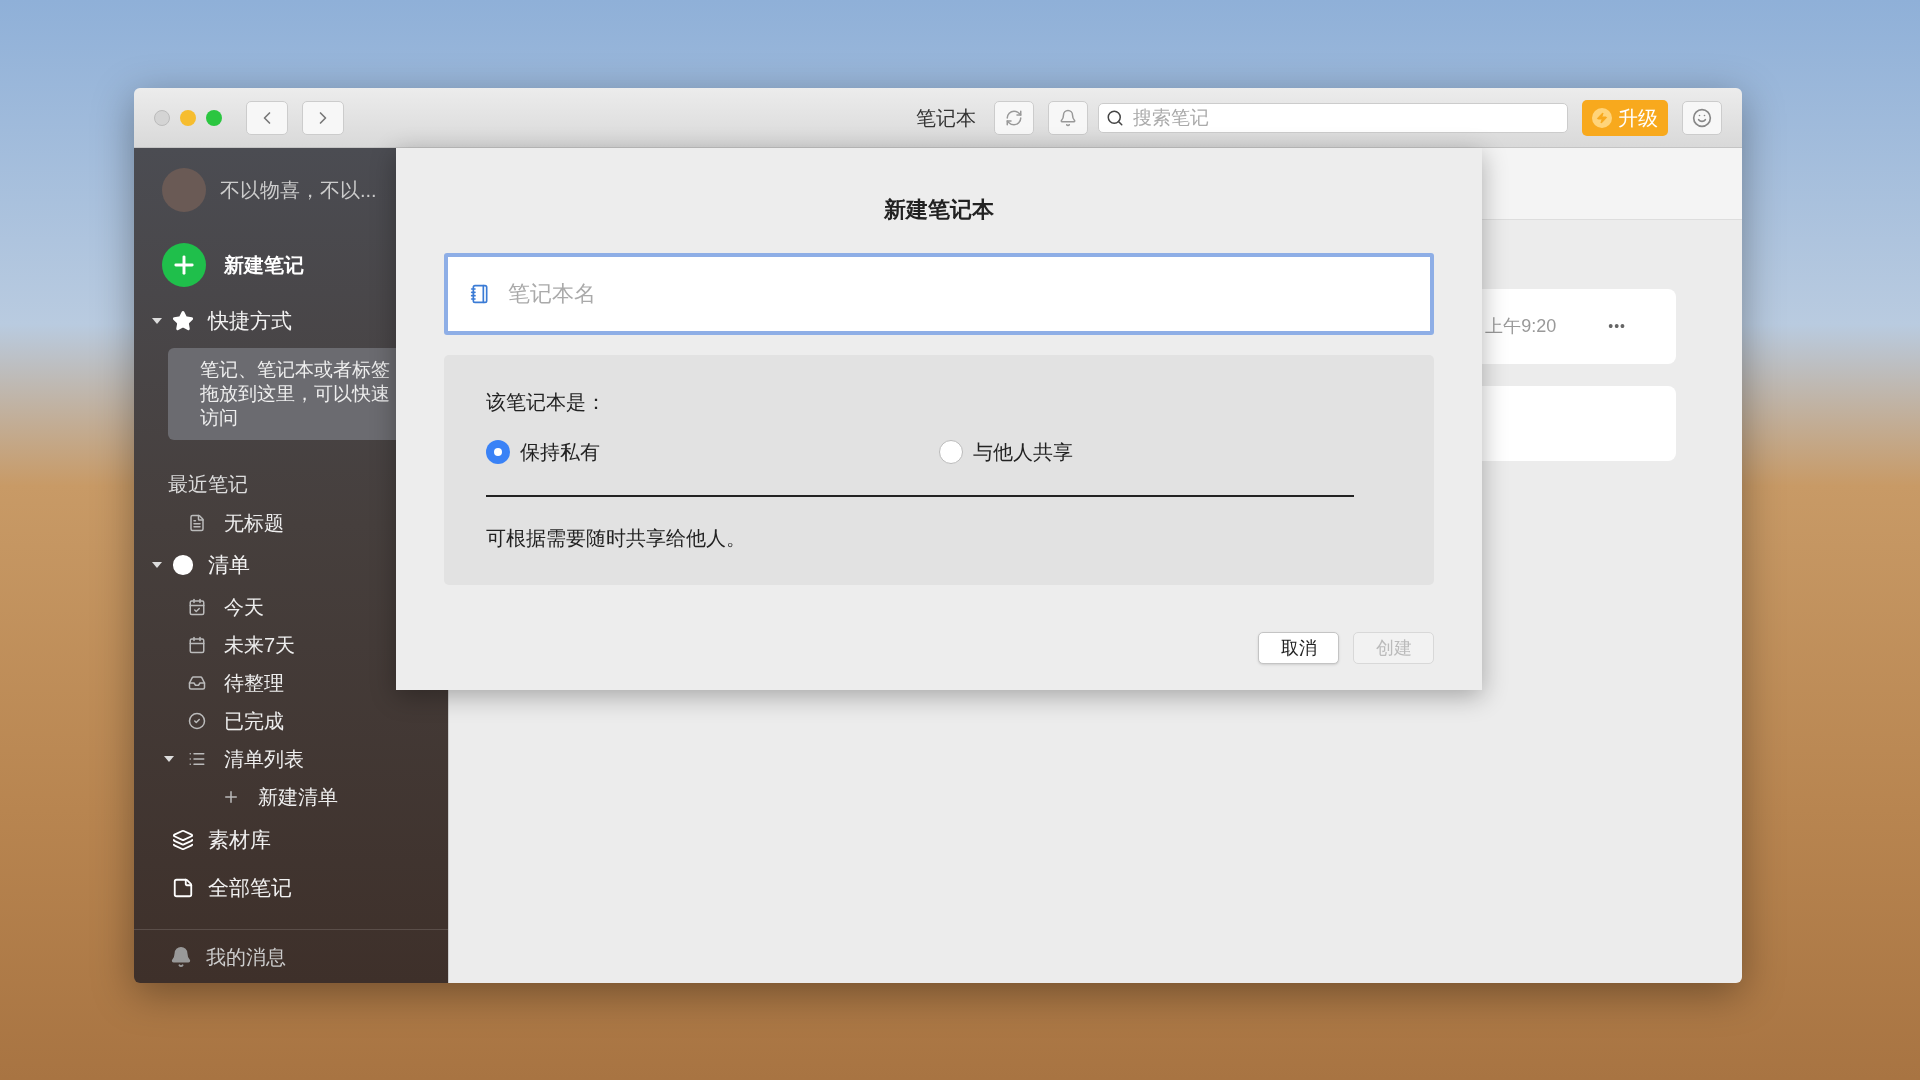  I want to click on sidebar-item: 清单列表, so click(264, 759).